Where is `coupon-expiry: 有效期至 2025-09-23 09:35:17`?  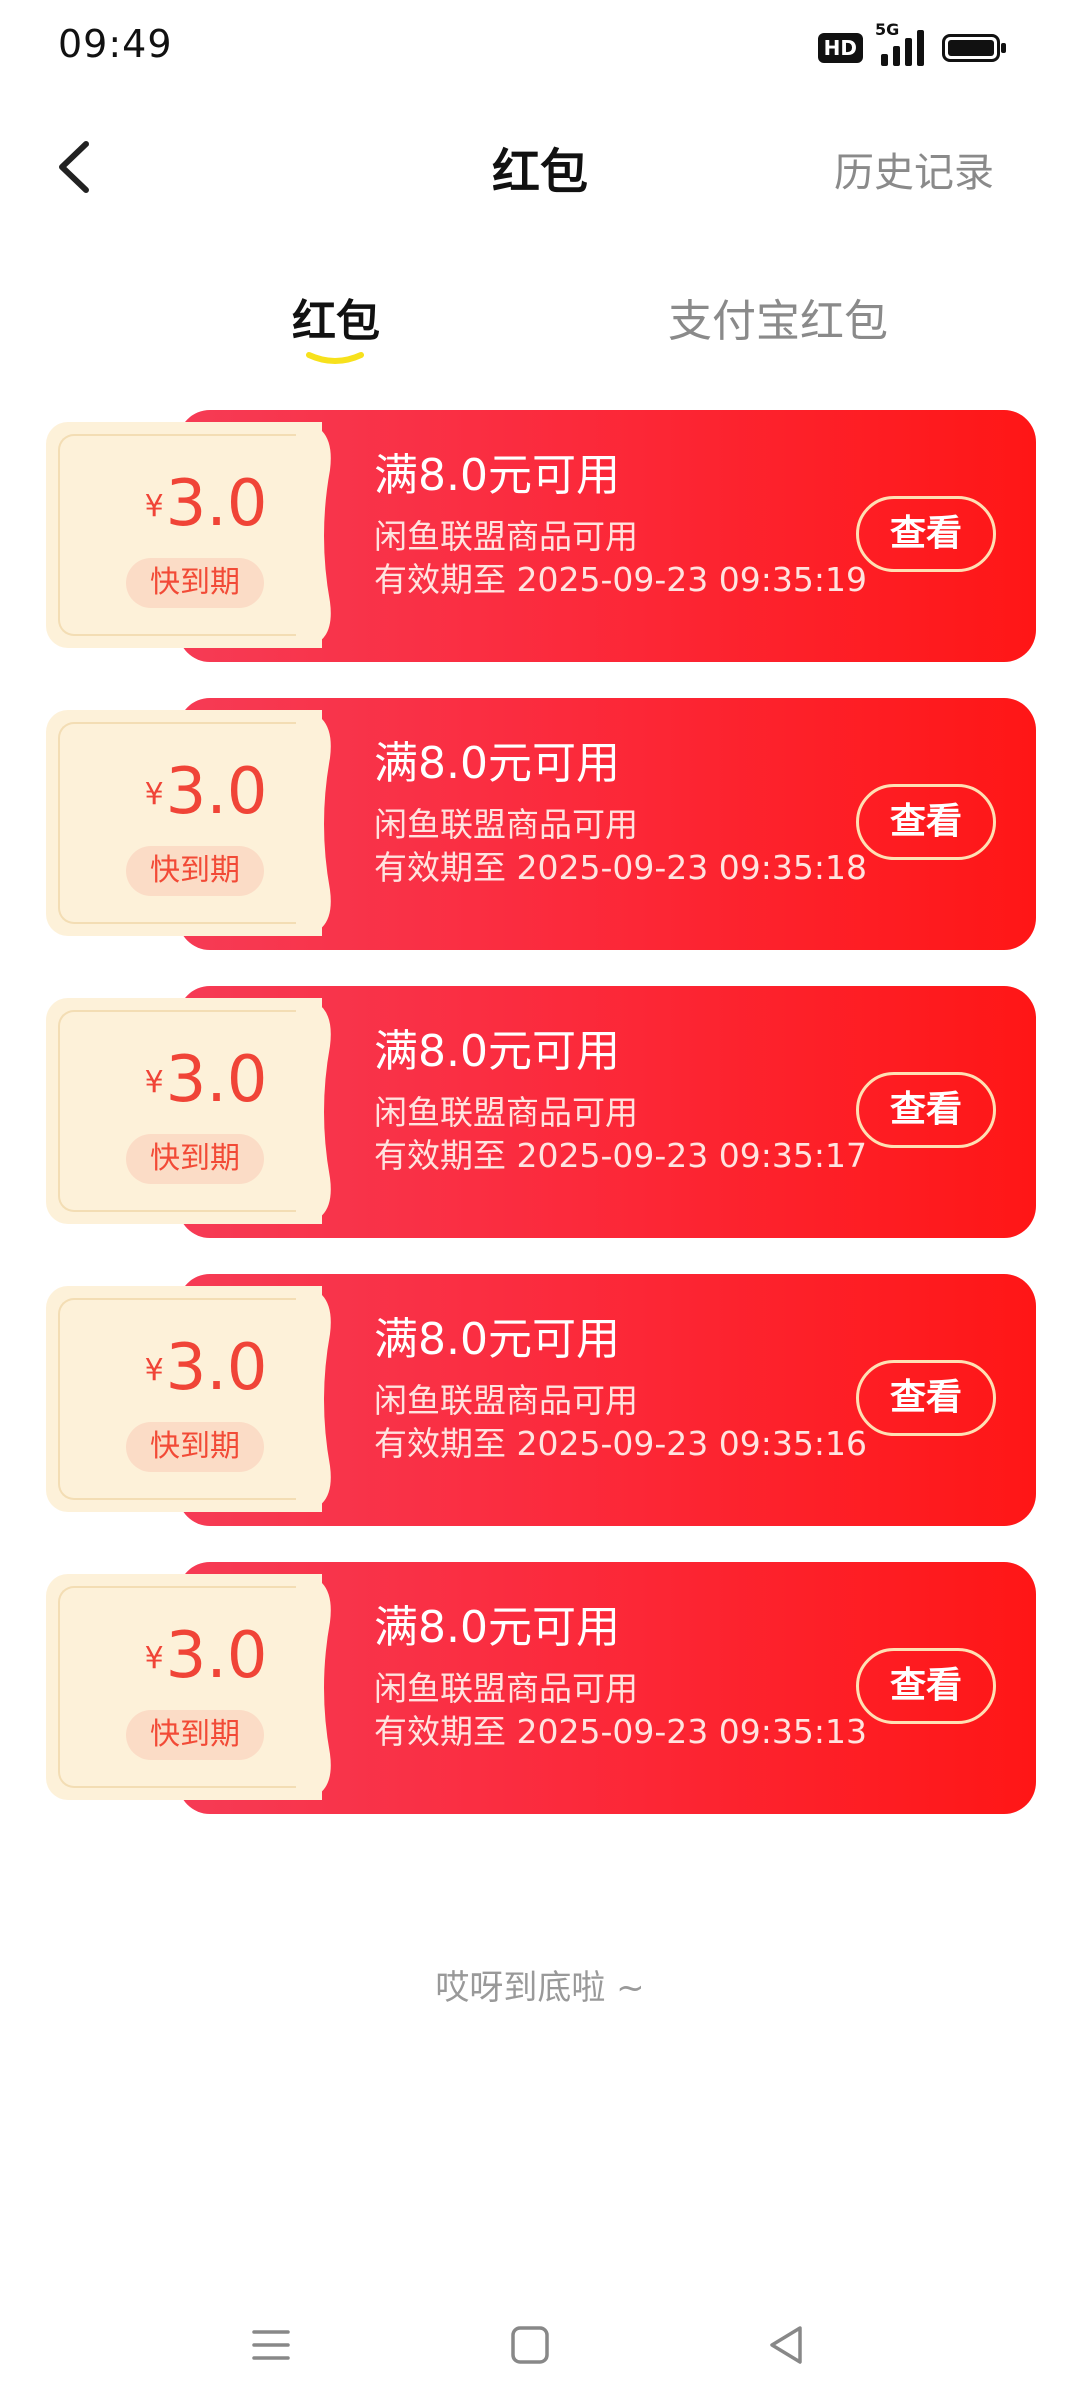 coupon-expiry: 有效期至 2025-09-23 09:35:17 is located at coordinates (620, 1155).